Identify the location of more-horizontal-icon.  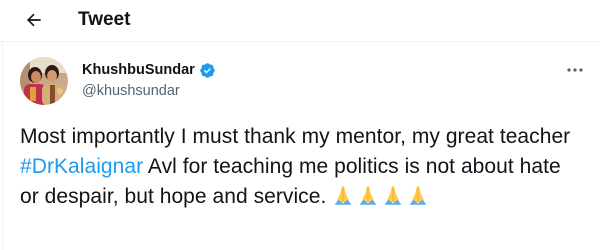
(575, 70).